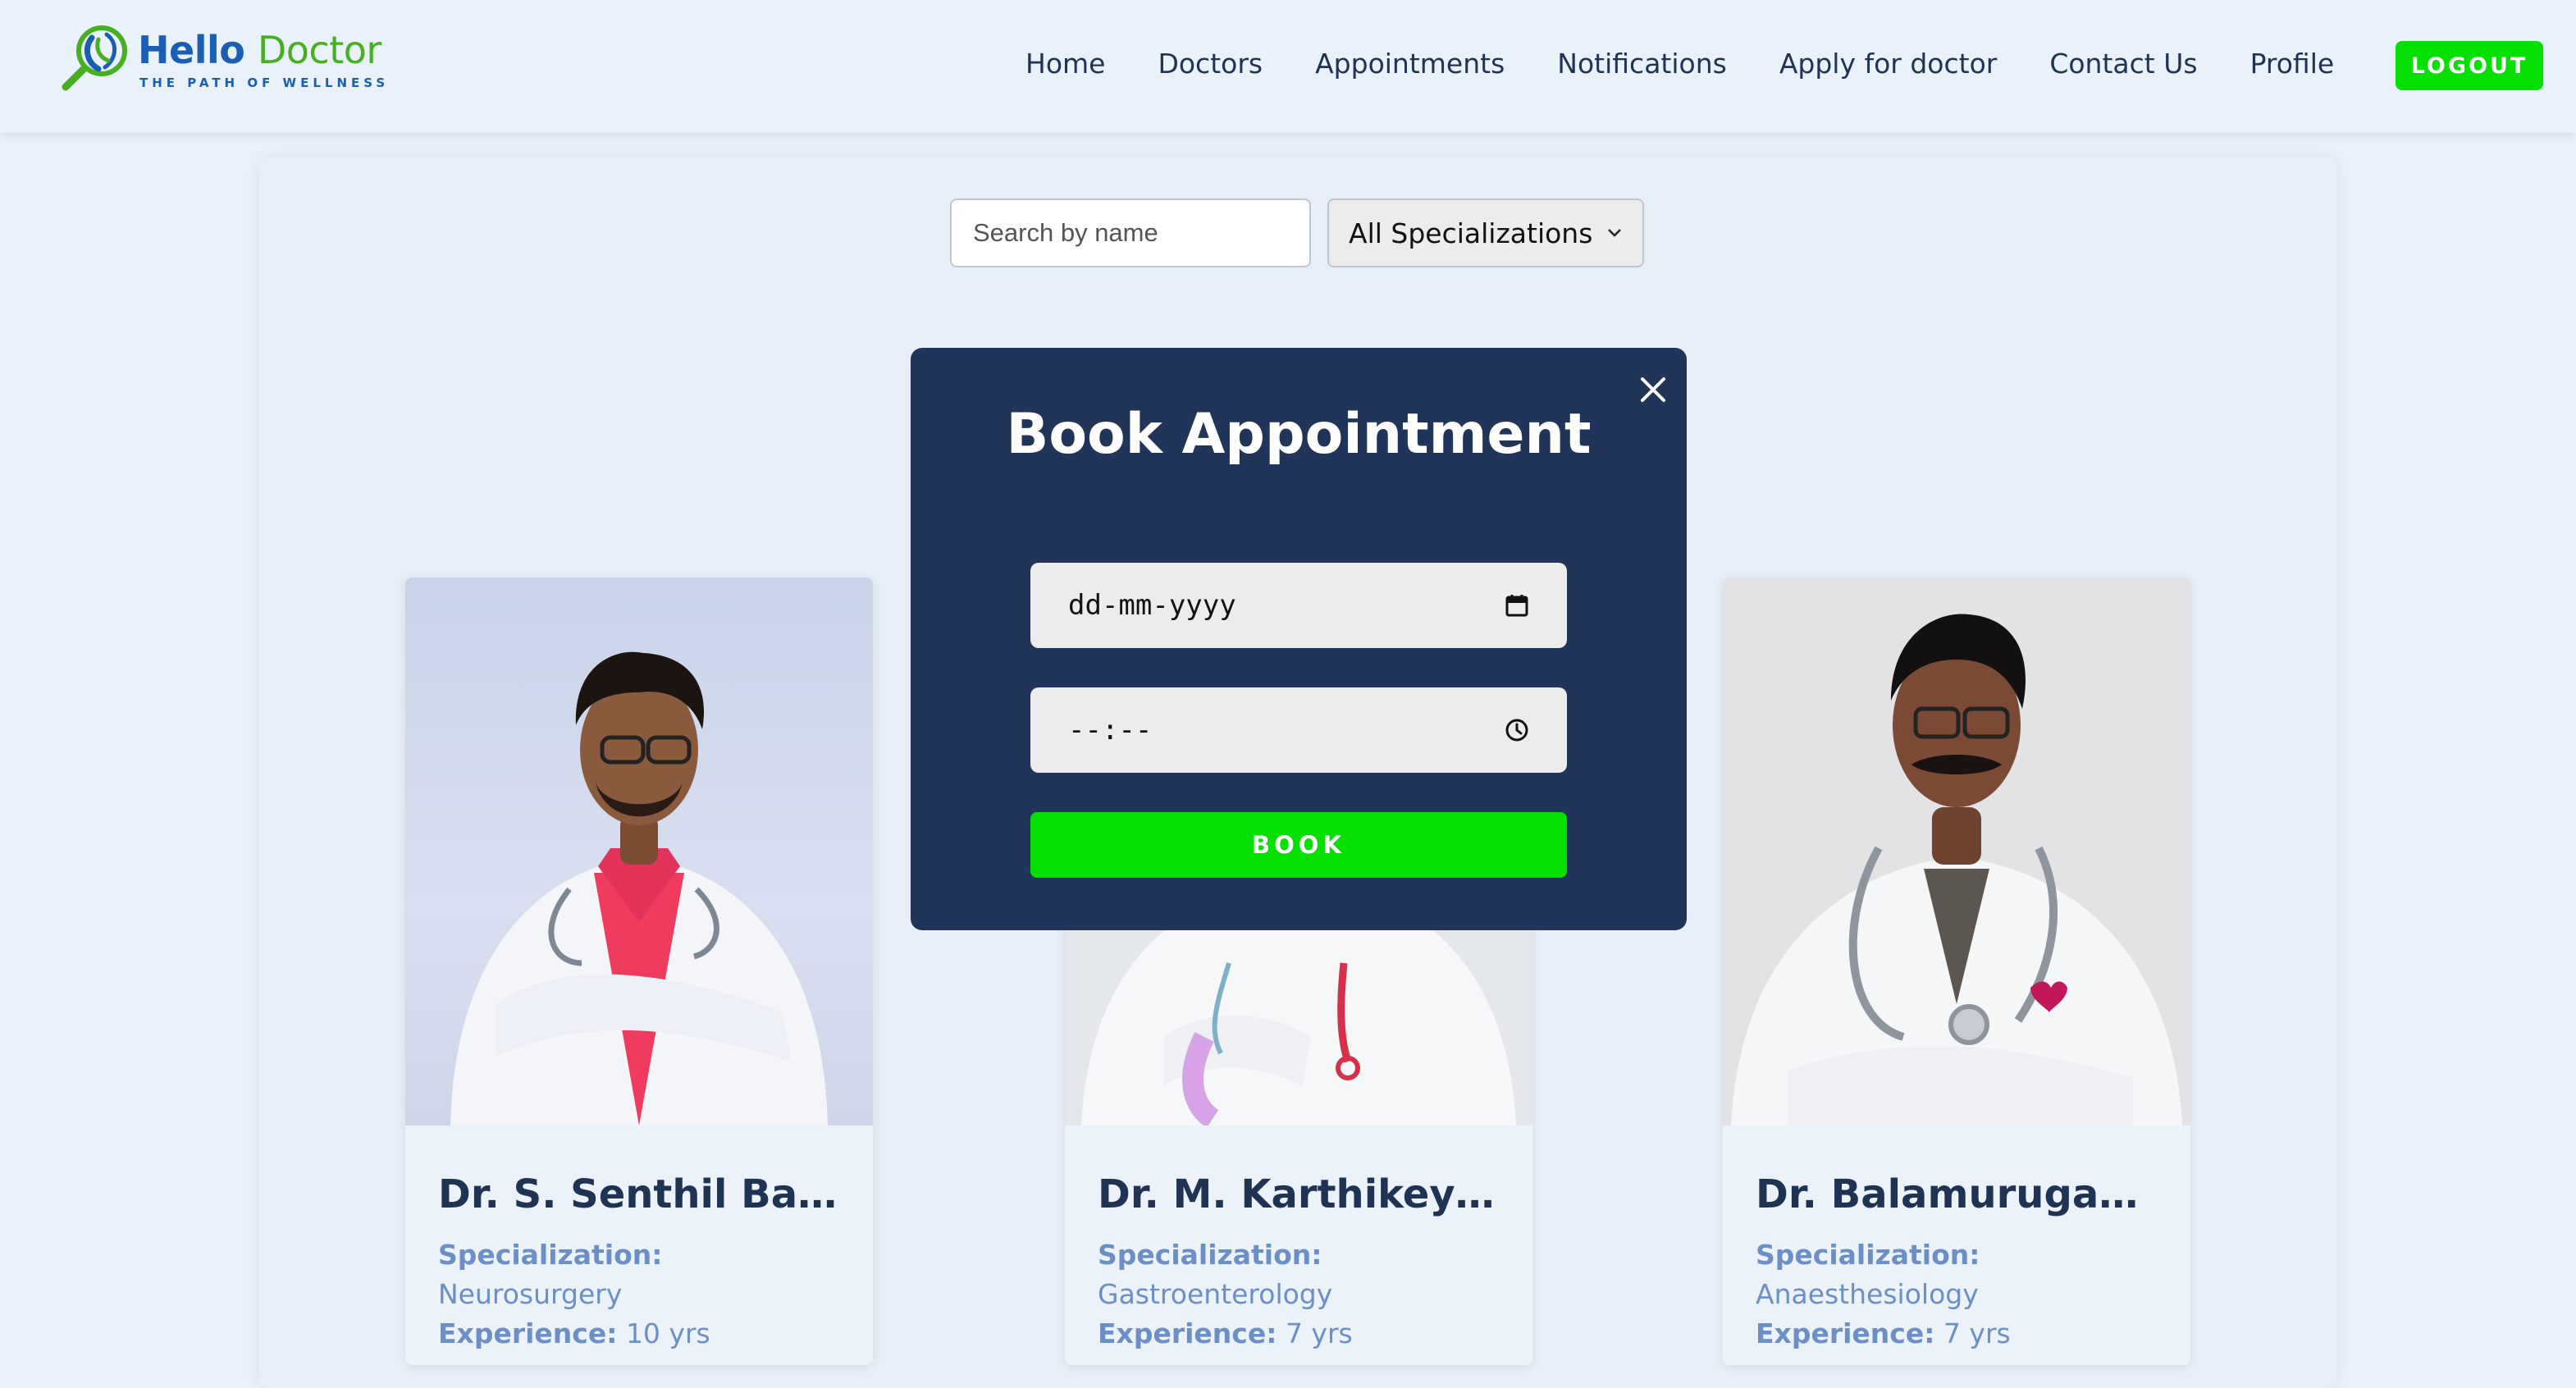 This screenshot has width=2576, height=1388. I want to click on clock-icon, so click(1517, 730).